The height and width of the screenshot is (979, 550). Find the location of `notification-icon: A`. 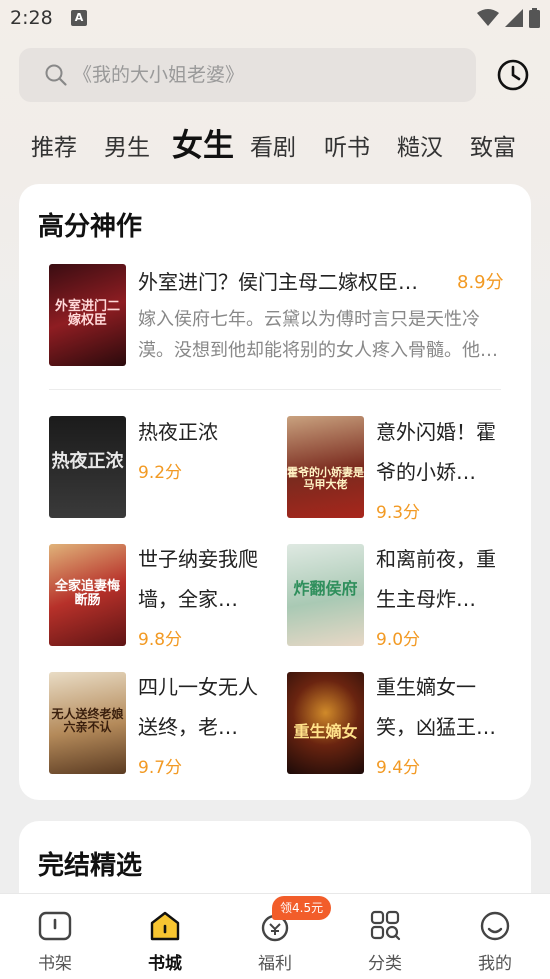

notification-icon: A is located at coordinates (79, 18).